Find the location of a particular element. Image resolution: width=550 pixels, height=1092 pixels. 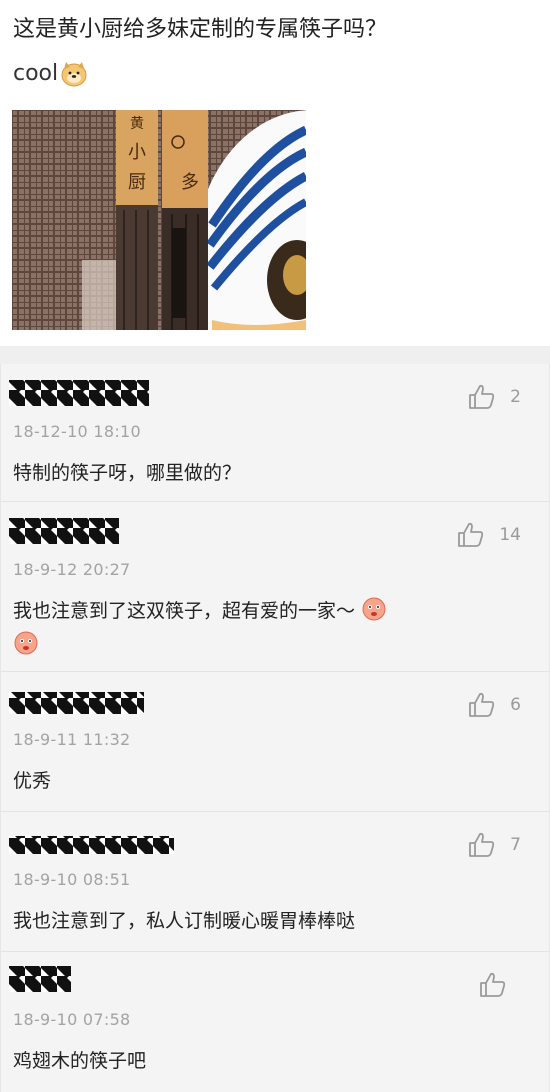

comment-date: 18-9-12 20:27 is located at coordinates (72, 569).